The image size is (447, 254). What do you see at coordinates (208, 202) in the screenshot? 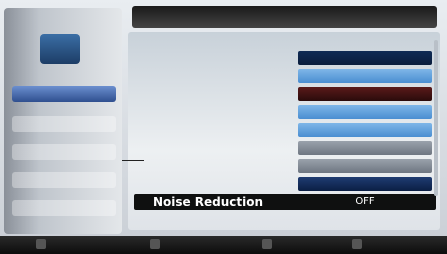
I see `noise-reduction-label: Noise Reduction` at bounding box center [208, 202].